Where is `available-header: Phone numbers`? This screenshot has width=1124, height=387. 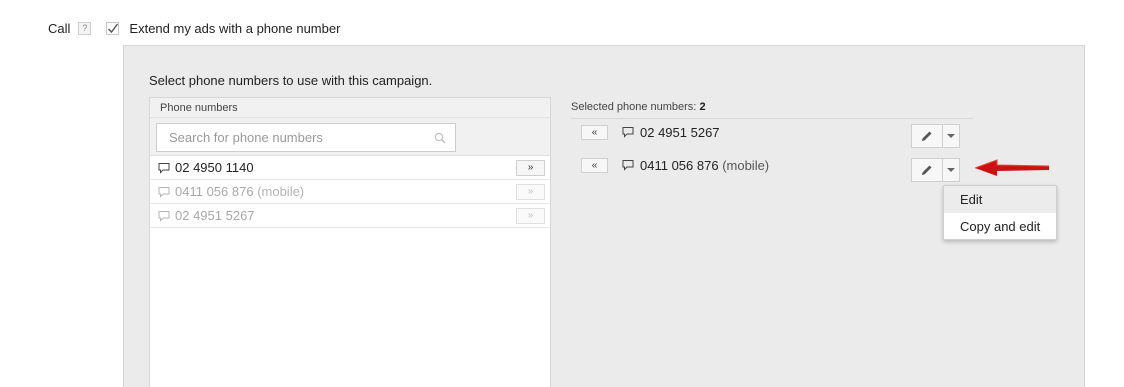
available-header: Phone numbers is located at coordinates (350, 108).